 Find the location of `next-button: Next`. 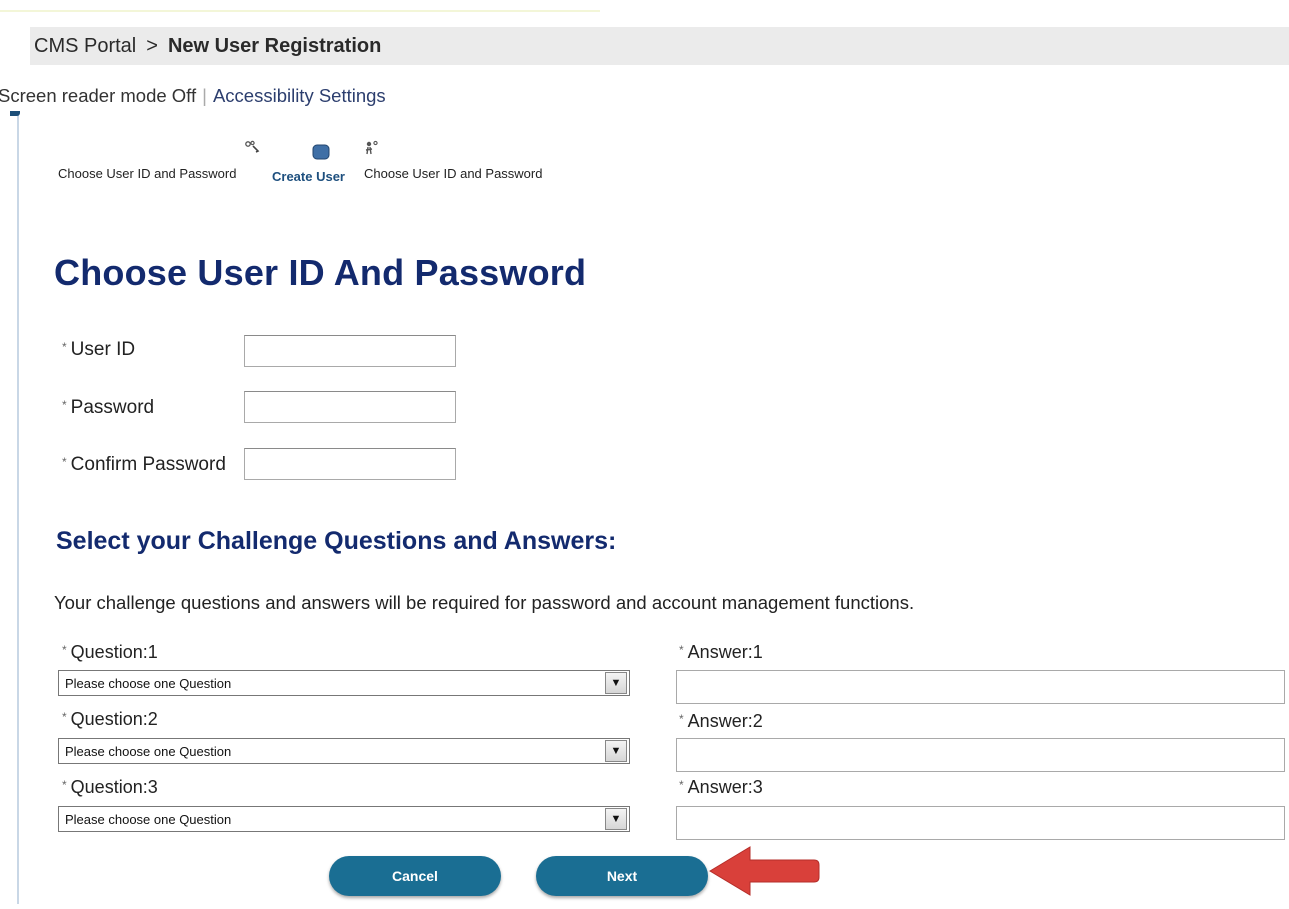

next-button: Next is located at coordinates (622, 876).